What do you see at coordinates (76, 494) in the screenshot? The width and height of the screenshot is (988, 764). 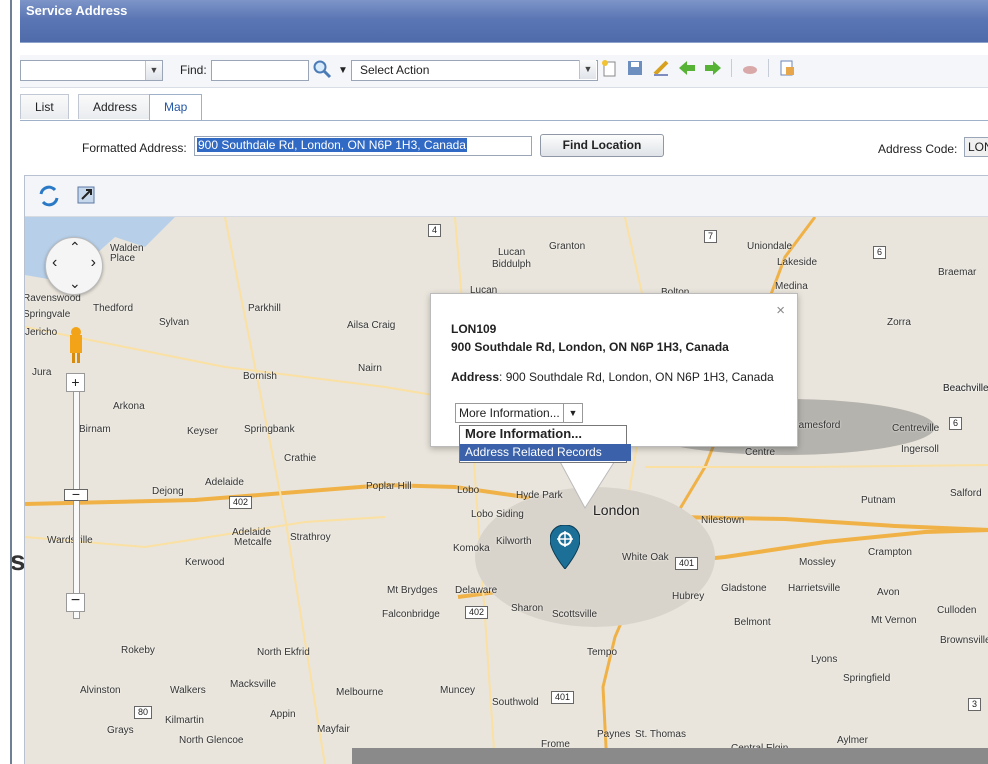 I see `zoom-slider-handle: −` at bounding box center [76, 494].